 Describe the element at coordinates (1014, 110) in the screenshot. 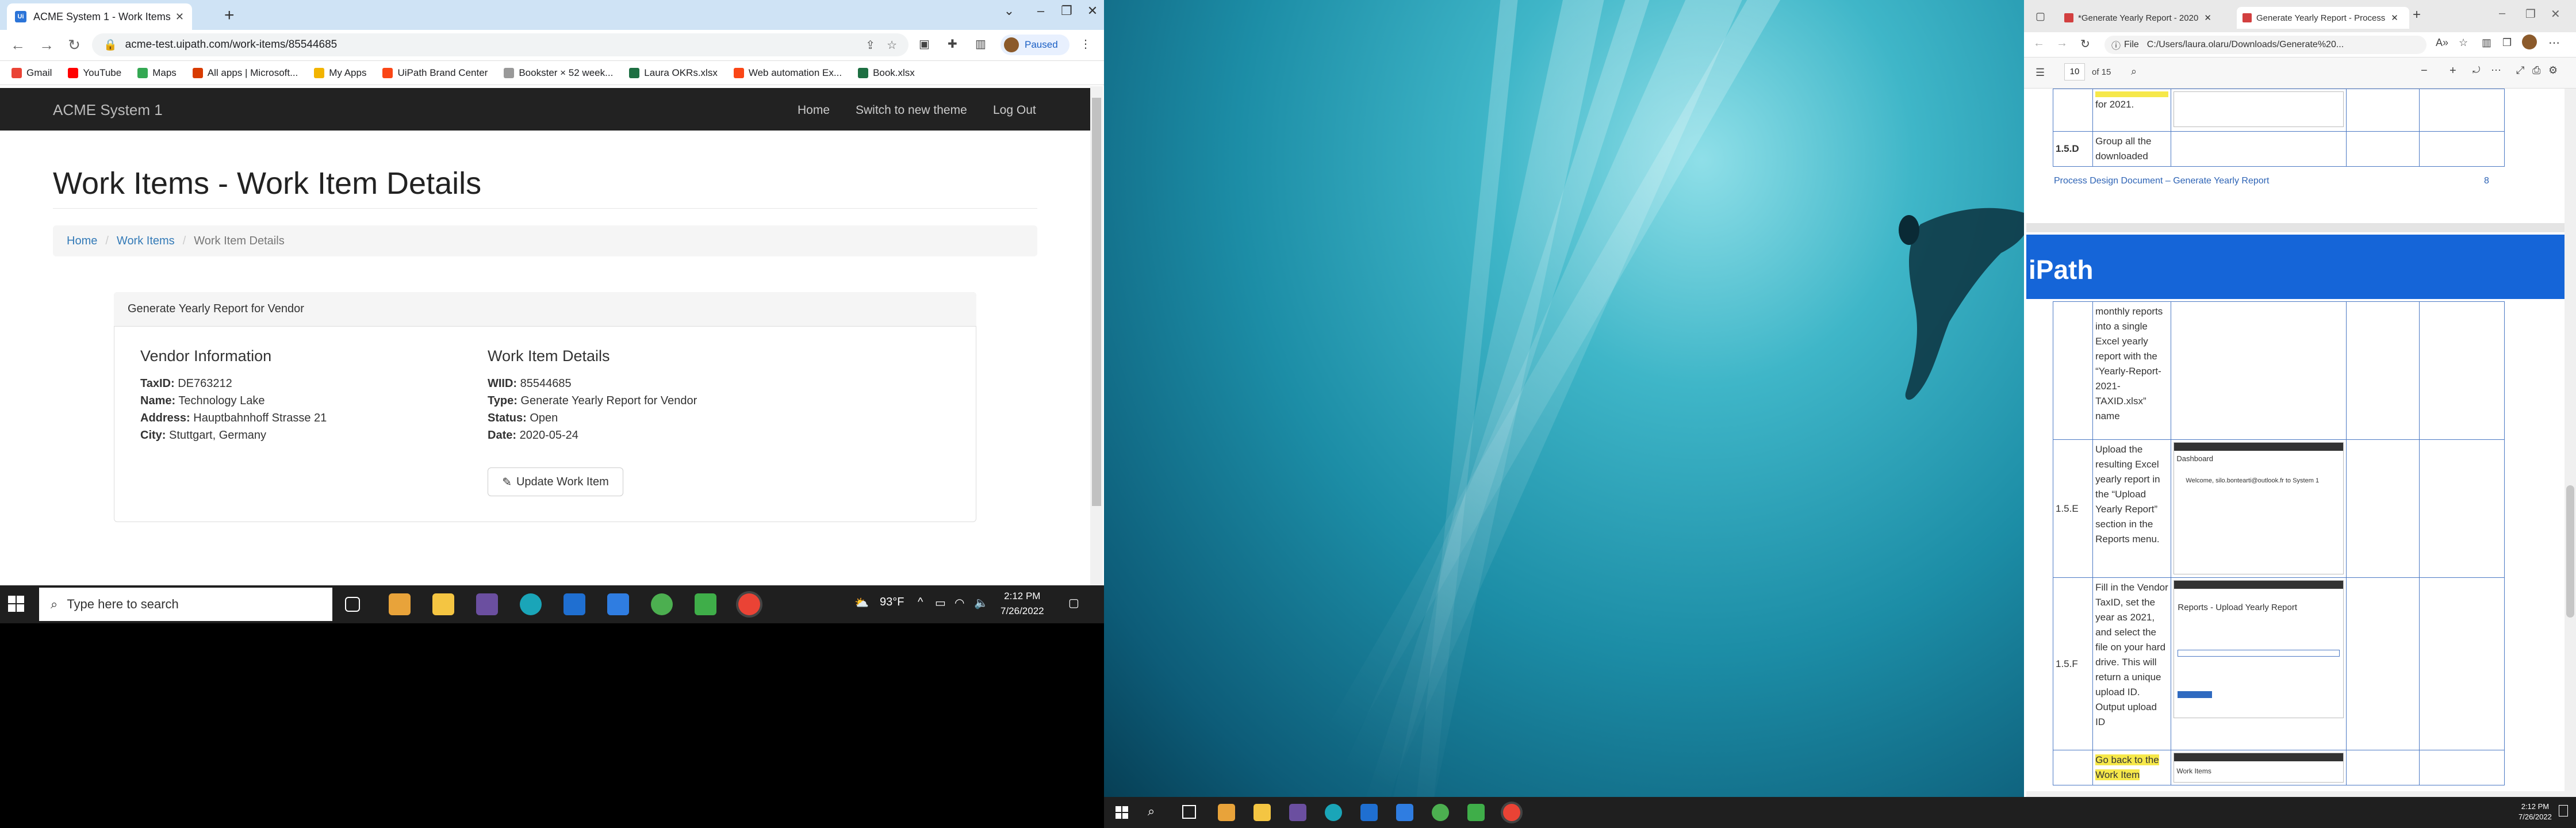

I see `nav-logout: Log Out` at that location.